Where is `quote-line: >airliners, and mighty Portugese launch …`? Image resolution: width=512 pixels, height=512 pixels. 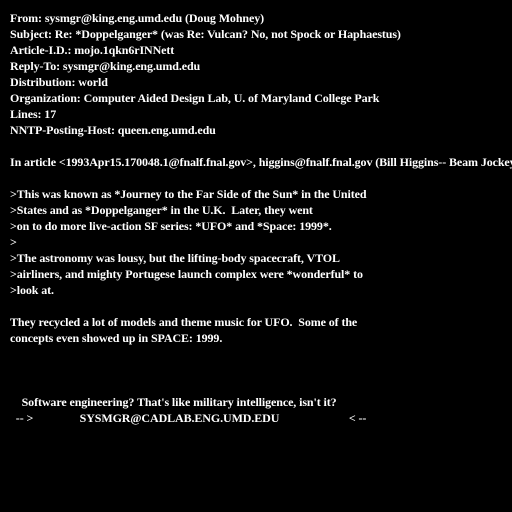
quote-line: >airliners, and mighty Portugese launch … is located at coordinates (186, 274).